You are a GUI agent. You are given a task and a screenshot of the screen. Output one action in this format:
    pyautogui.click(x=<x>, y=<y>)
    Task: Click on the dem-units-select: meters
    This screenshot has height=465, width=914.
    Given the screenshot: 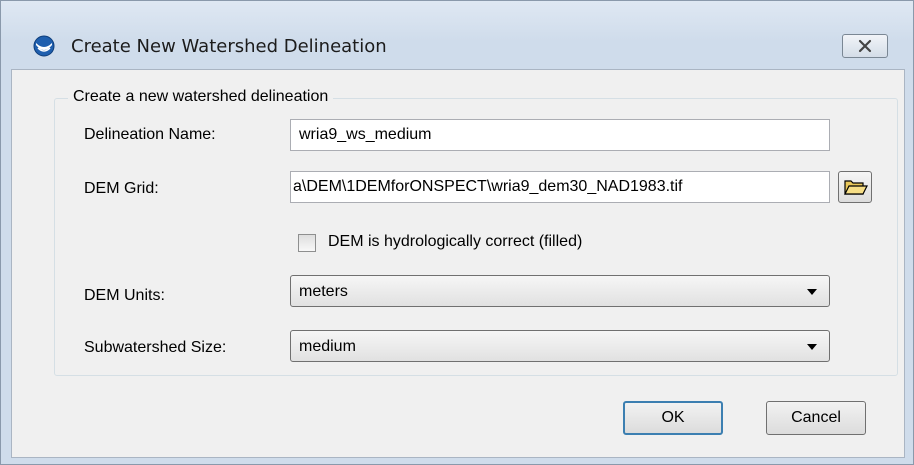 What is the action you would take?
    pyautogui.click(x=560, y=291)
    